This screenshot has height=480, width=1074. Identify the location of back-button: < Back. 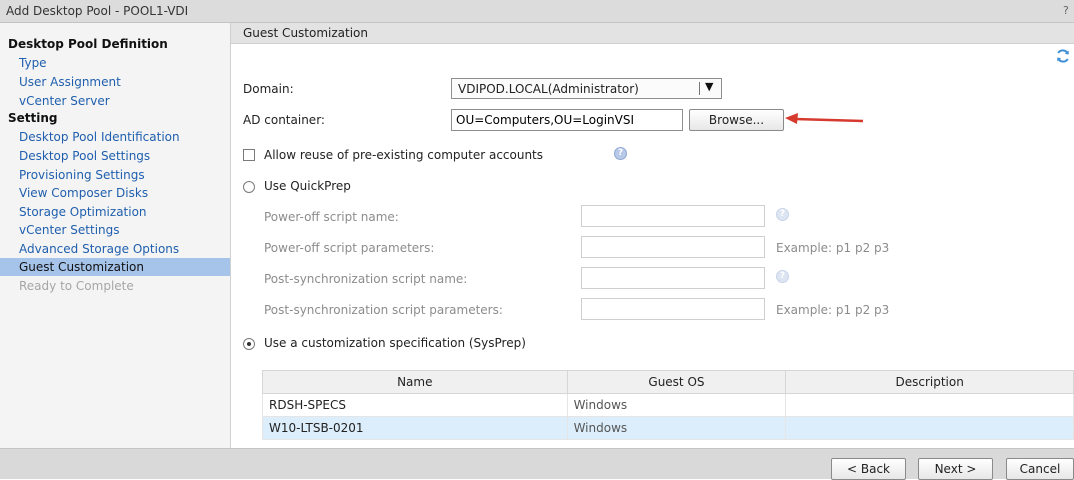
(868, 469).